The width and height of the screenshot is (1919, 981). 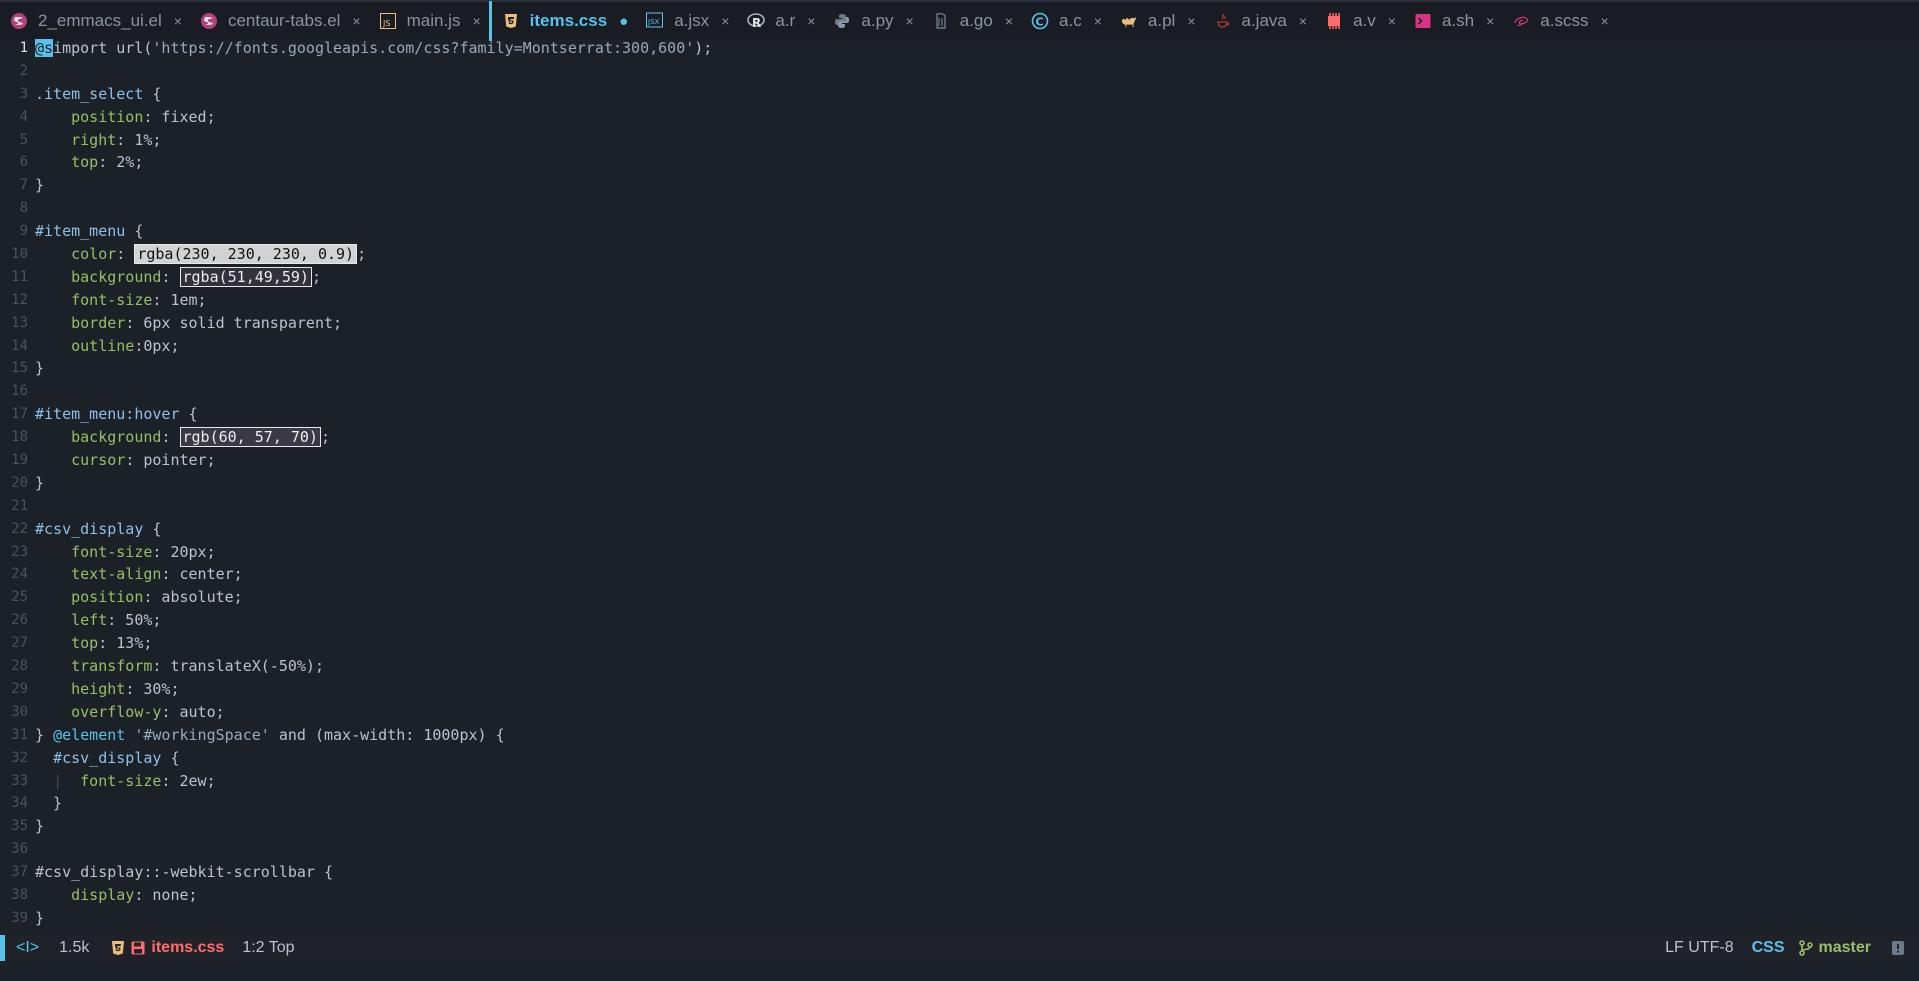 I want to click on tab-main-js: JS main.js ×, so click(x=429, y=21).